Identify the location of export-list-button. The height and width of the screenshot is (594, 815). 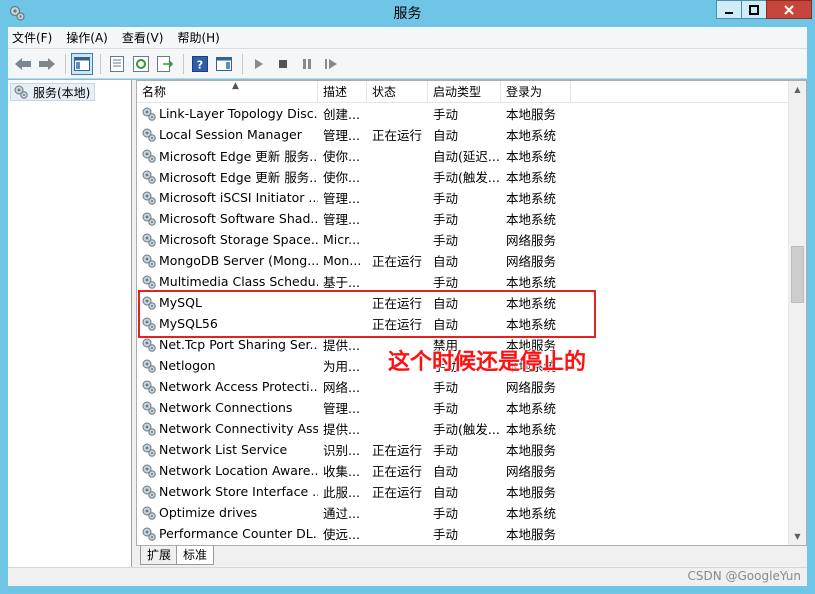
(165, 64).